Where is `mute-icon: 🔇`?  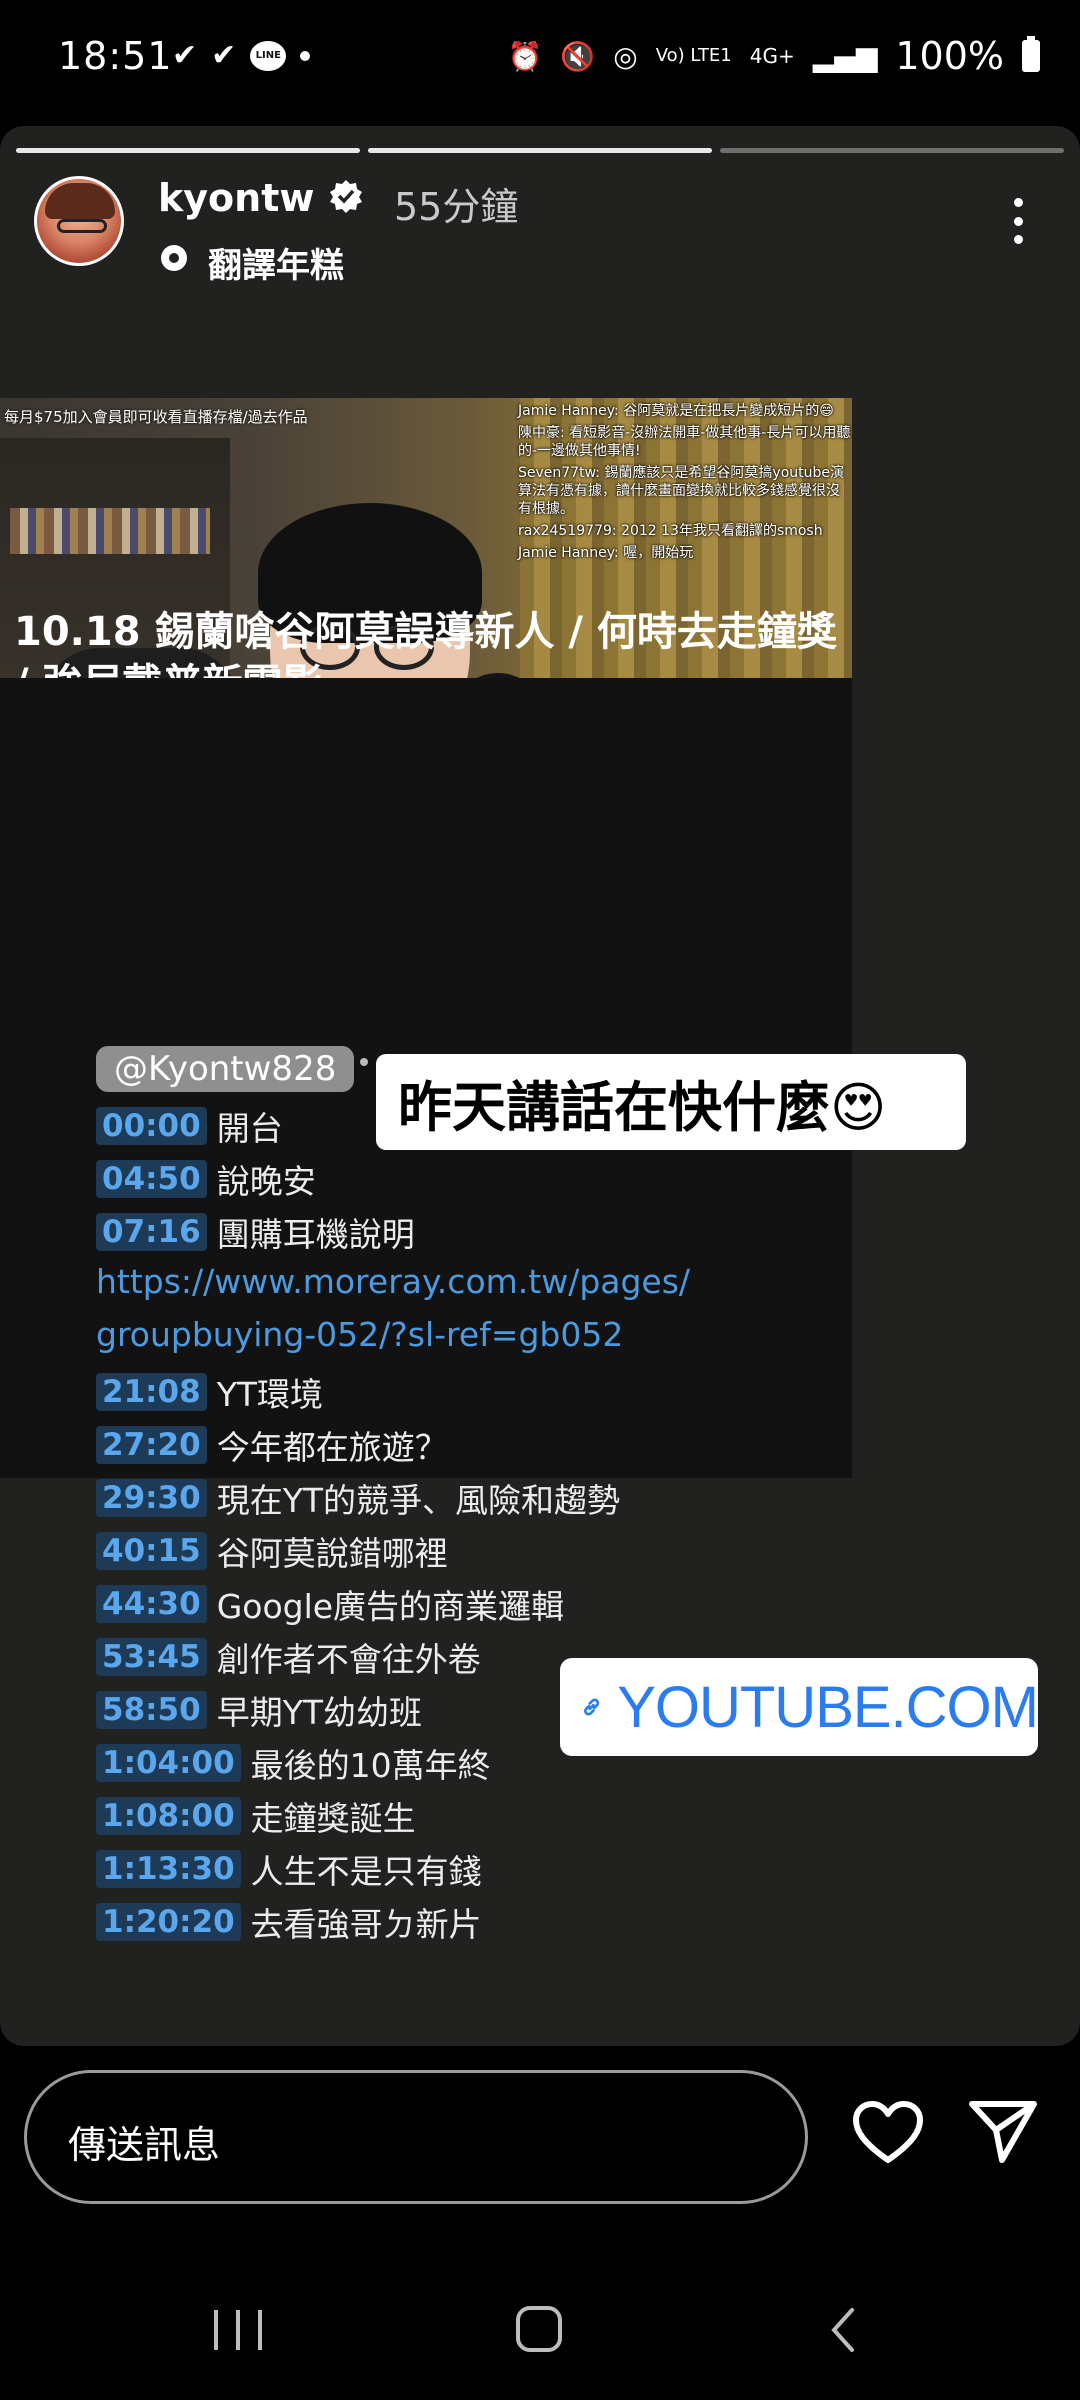
mute-icon: 🔇 is located at coordinates (578, 56).